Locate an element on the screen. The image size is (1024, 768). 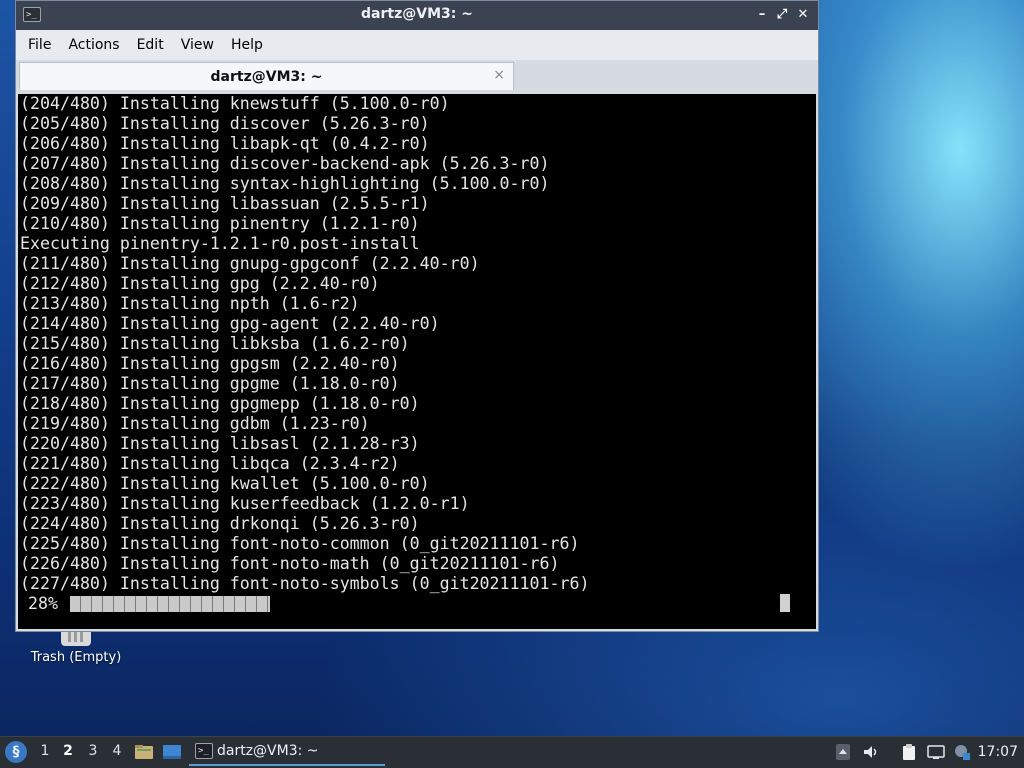
terminal-icon: >_ is located at coordinates (204, 751).